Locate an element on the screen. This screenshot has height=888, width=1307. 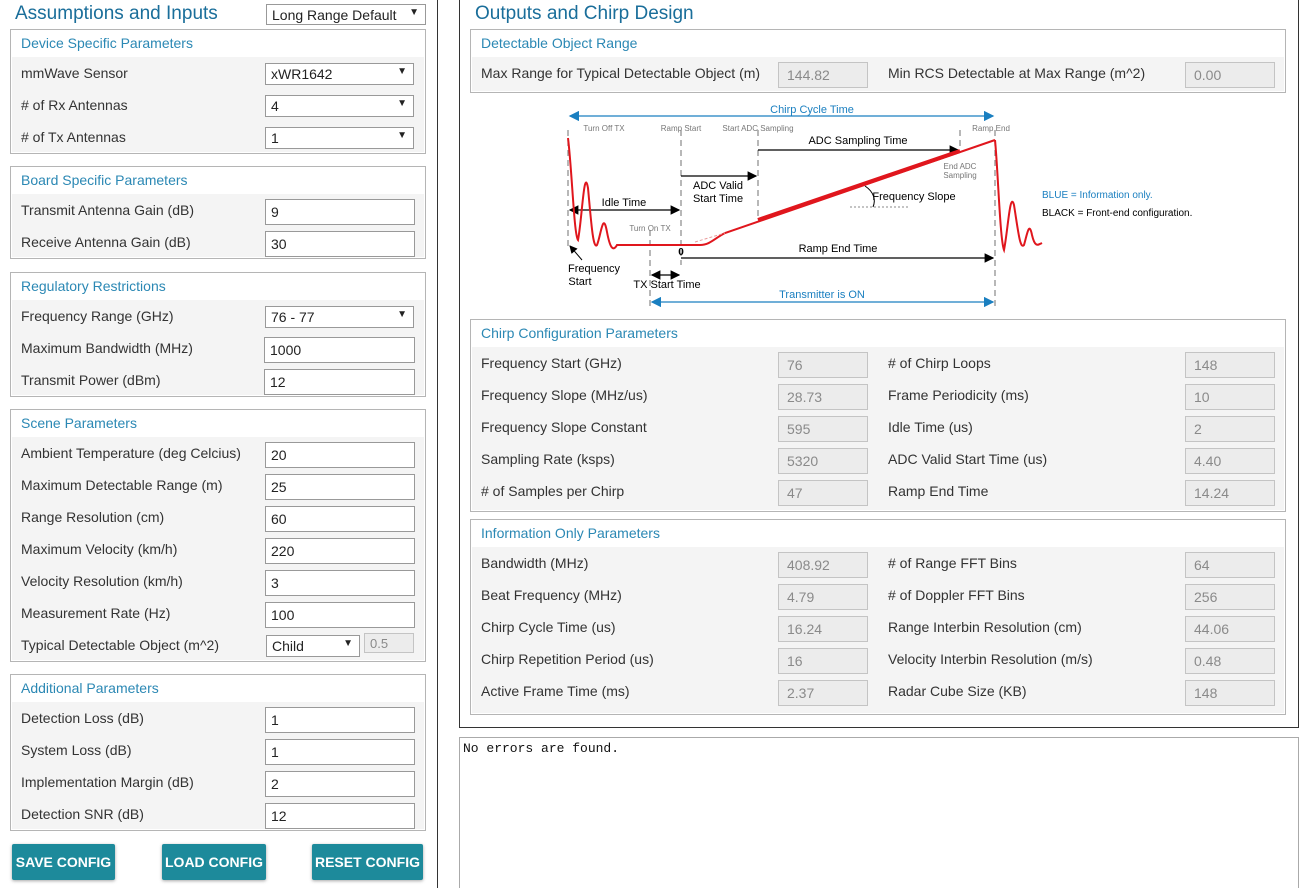
object-label: Typical Detectable Object (m^2) is located at coordinates (120, 645).